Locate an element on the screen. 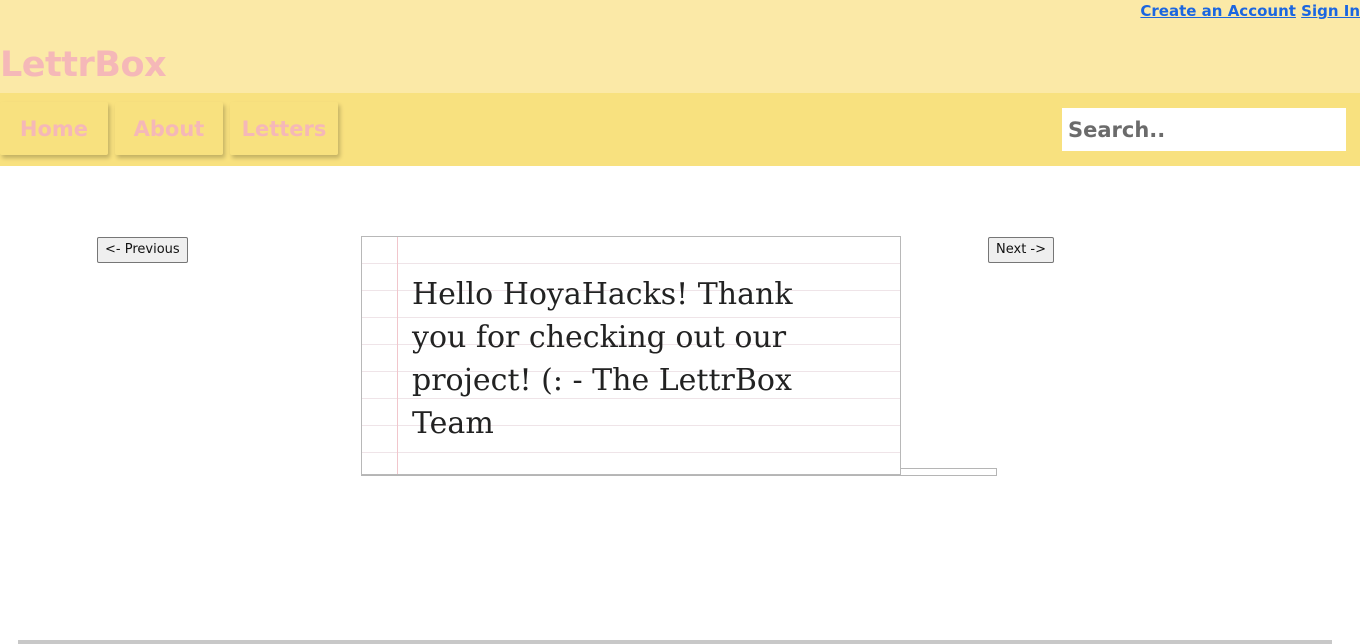 This screenshot has width=1360, height=644. next-button: Next -> is located at coordinates (1021, 250).